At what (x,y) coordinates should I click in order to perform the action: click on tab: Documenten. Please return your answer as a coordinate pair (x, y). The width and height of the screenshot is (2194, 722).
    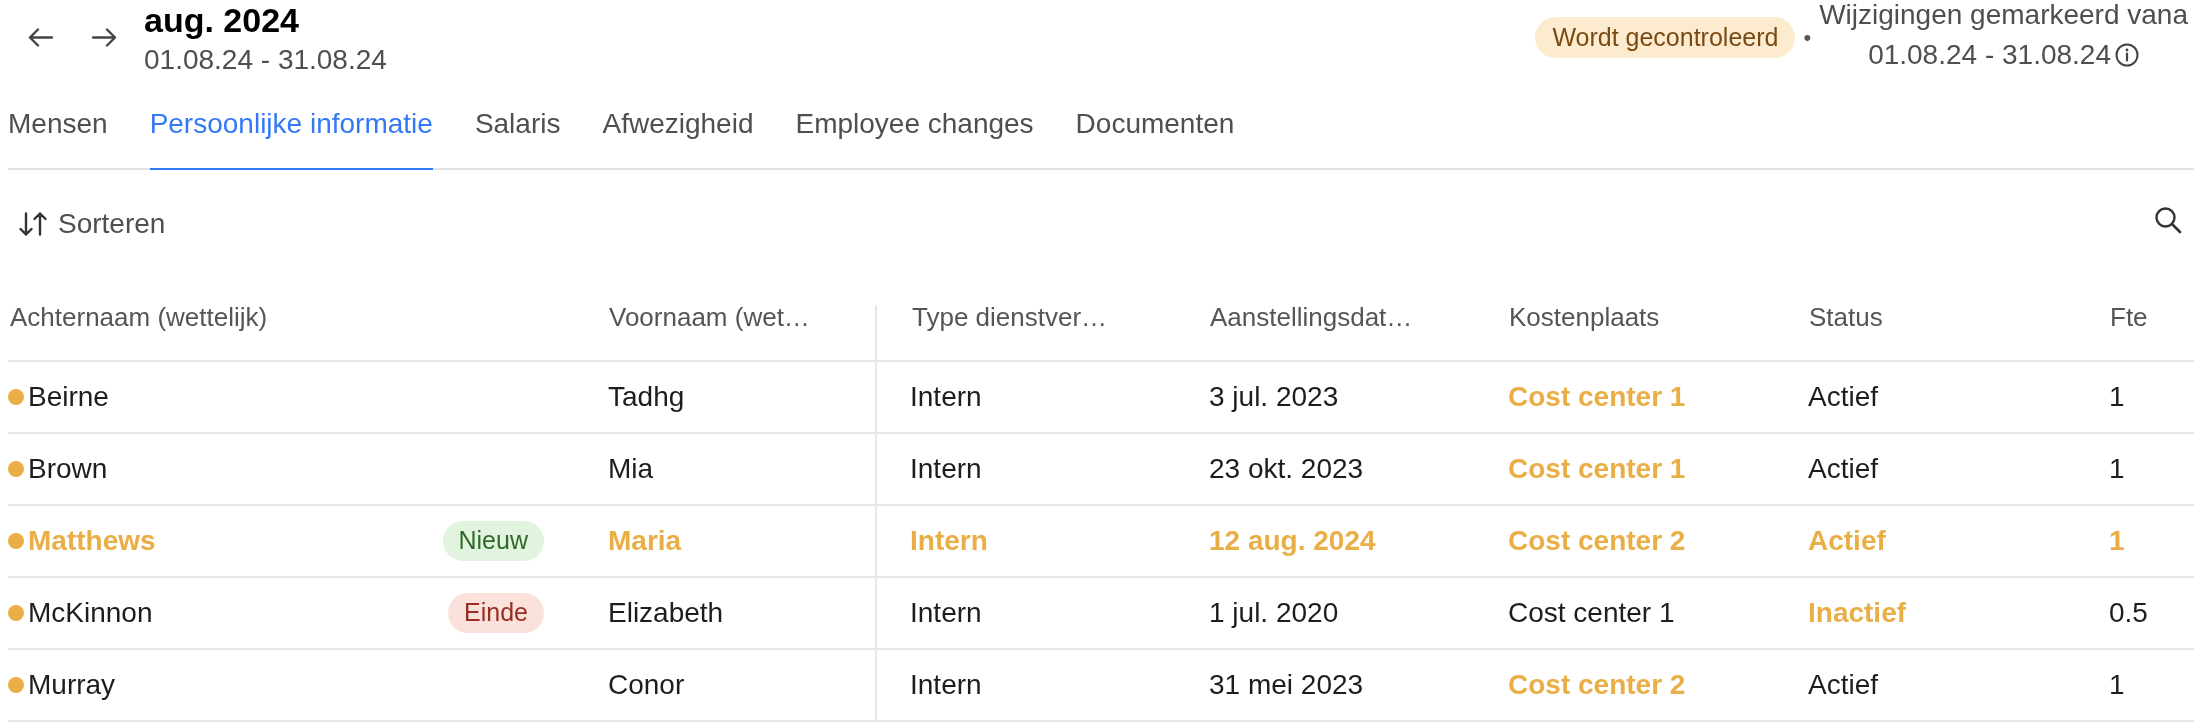
    Looking at the image, I should click on (1155, 129).